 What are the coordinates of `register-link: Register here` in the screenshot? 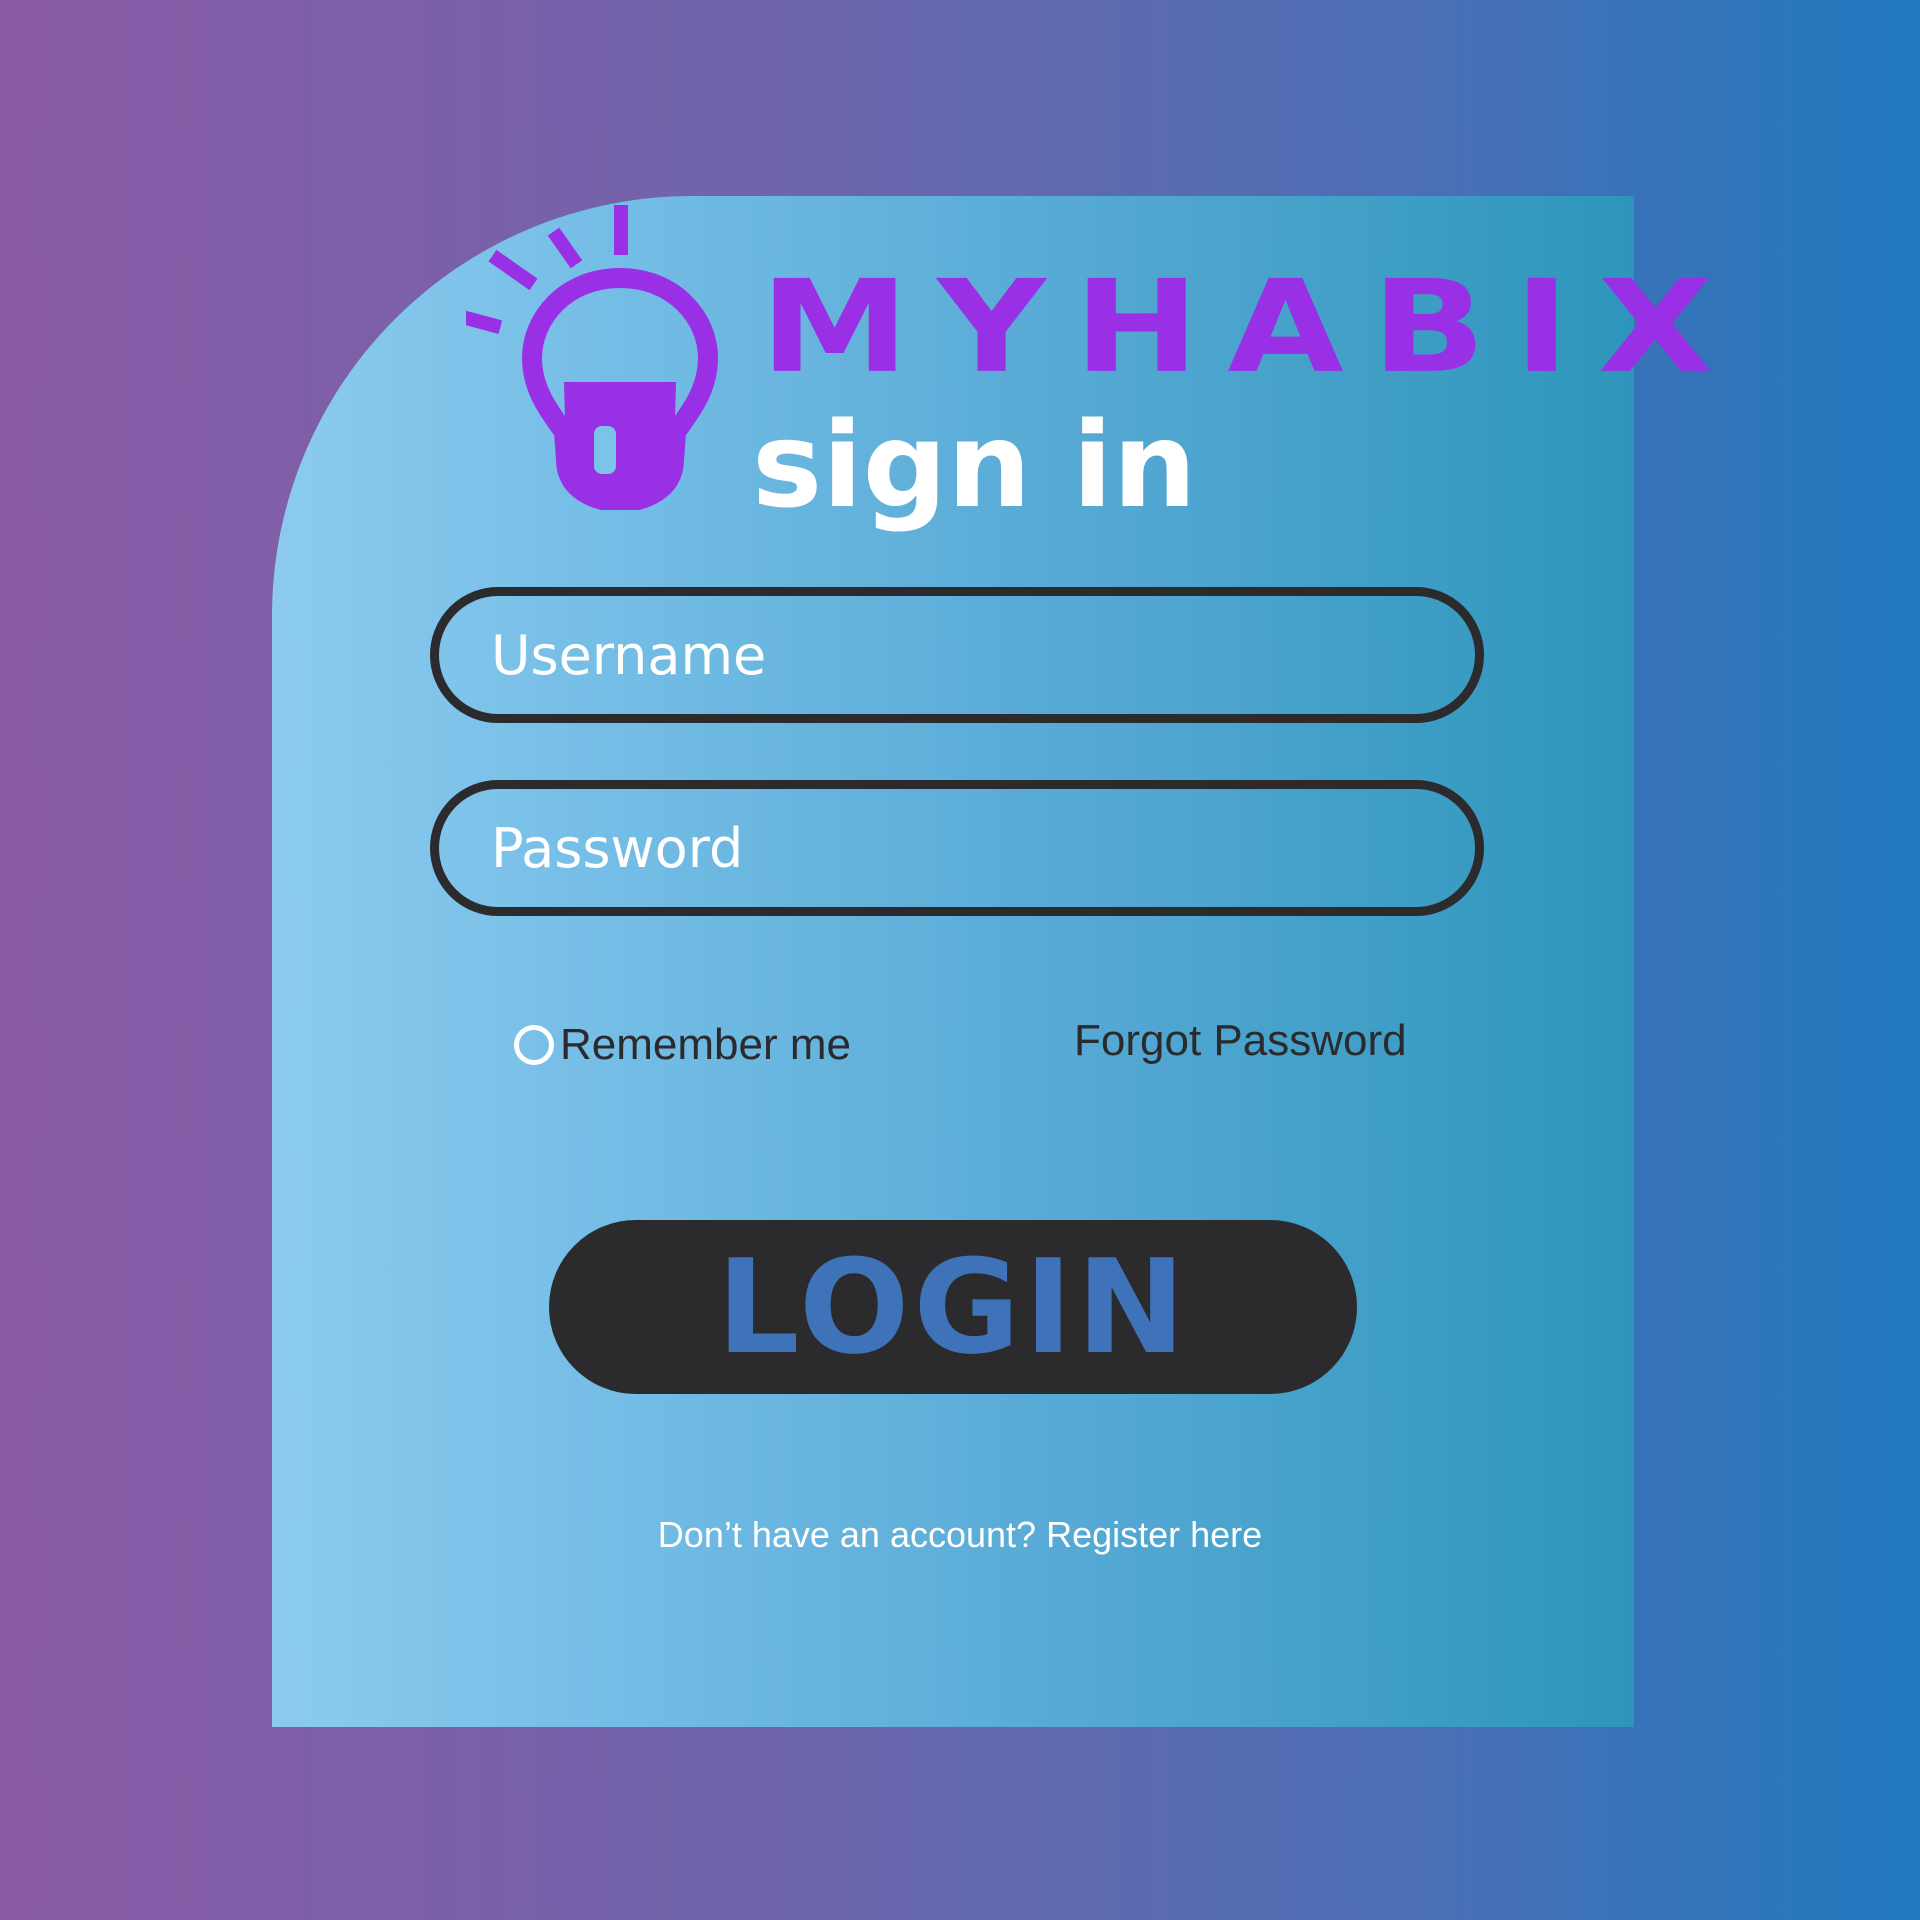 It's located at (1154, 1534).